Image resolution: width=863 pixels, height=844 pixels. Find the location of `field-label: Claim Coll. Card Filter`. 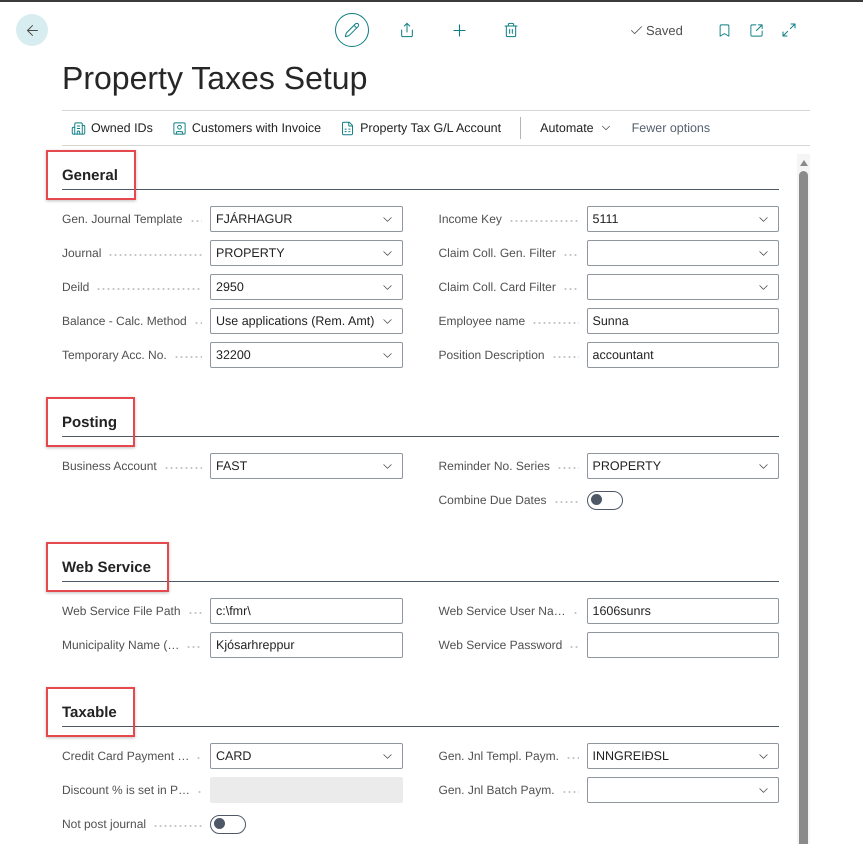

field-label: Claim Coll. Card Filter is located at coordinates (497, 287).